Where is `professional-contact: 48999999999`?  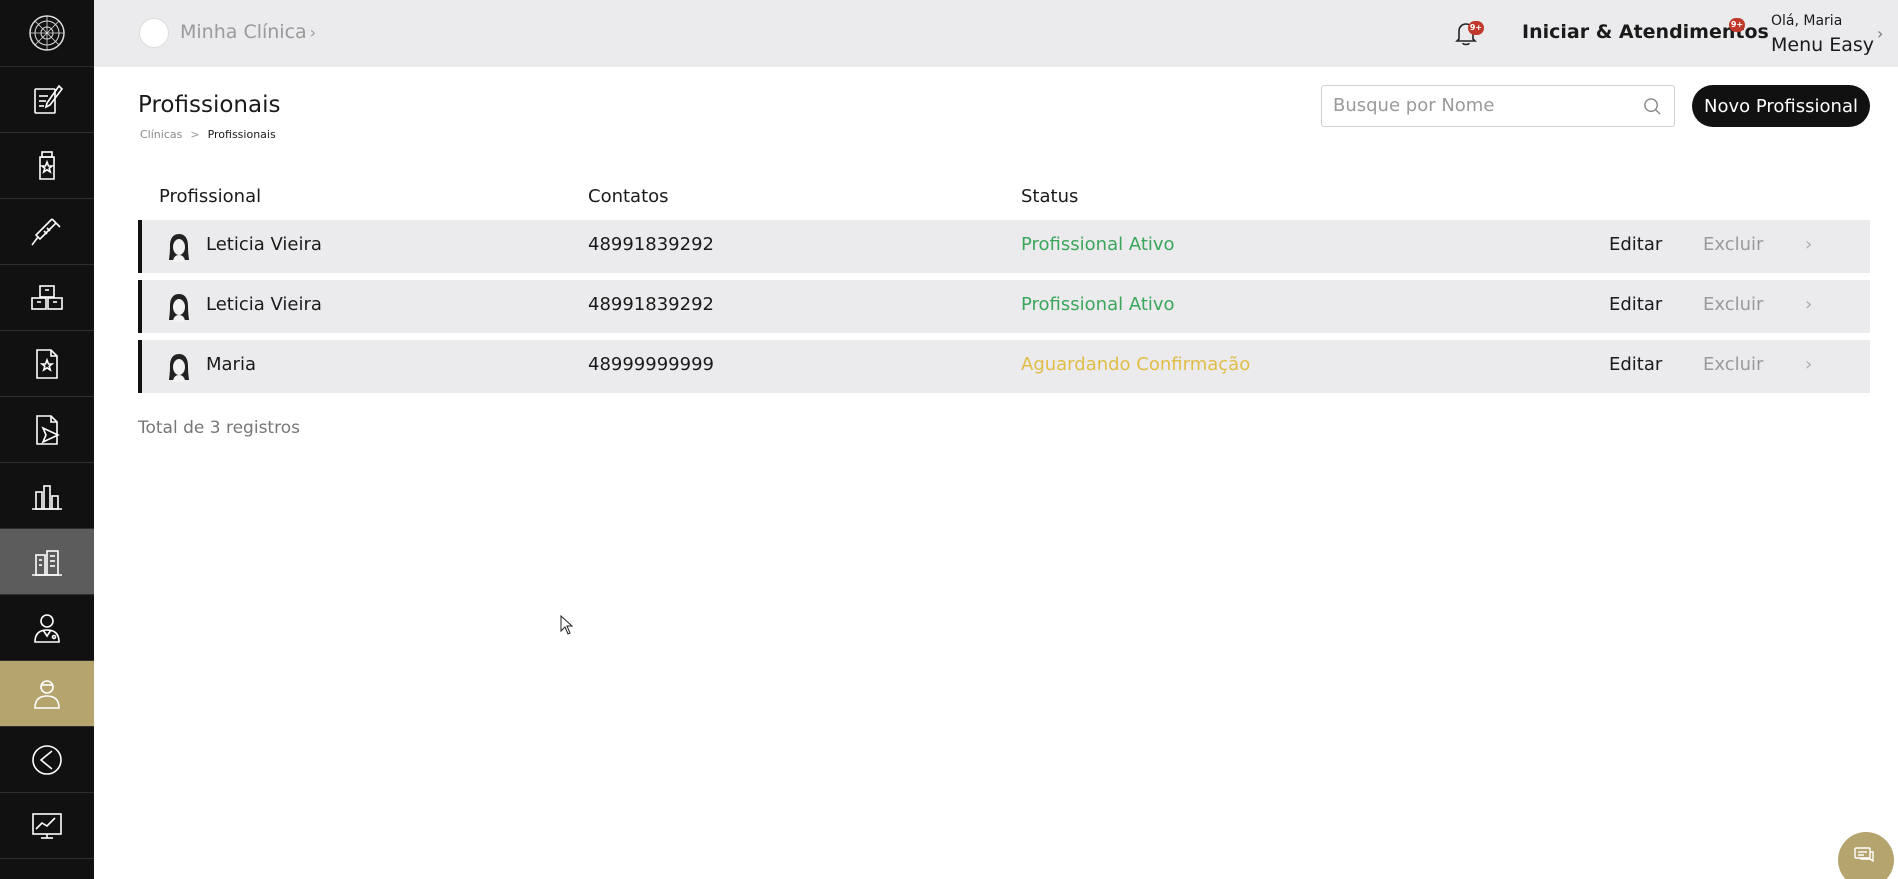 professional-contact: 48999999999 is located at coordinates (651, 364).